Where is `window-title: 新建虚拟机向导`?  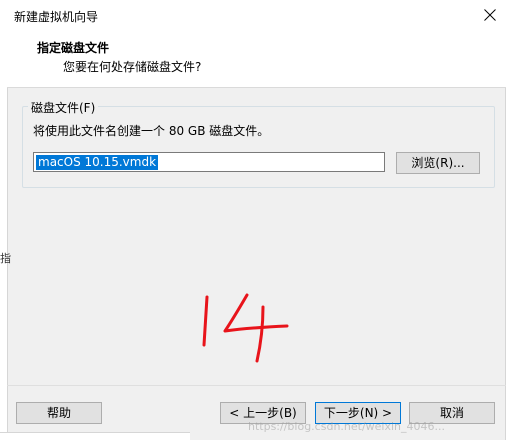 window-title: 新建虚拟机向导 is located at coordinates (56, 17).